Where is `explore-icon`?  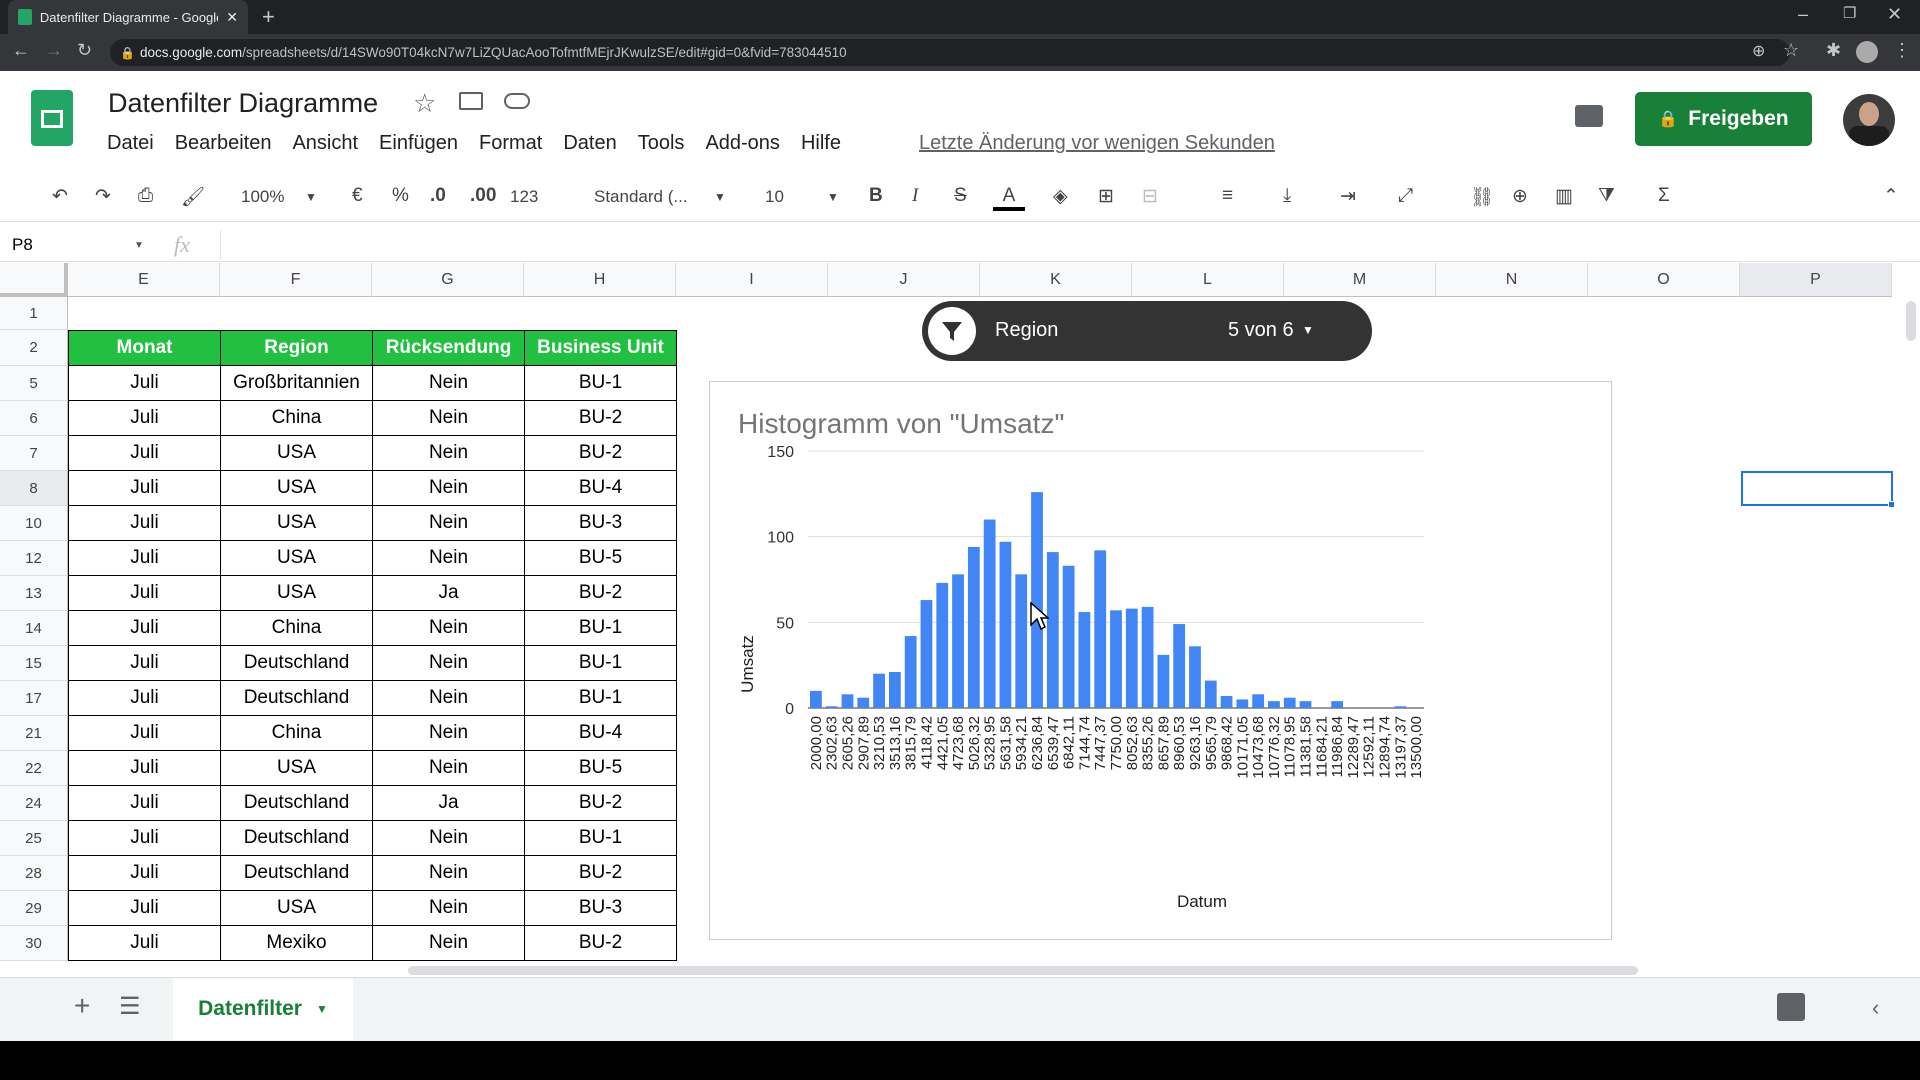
explore-icon is located at coordinates (1791, 1007).